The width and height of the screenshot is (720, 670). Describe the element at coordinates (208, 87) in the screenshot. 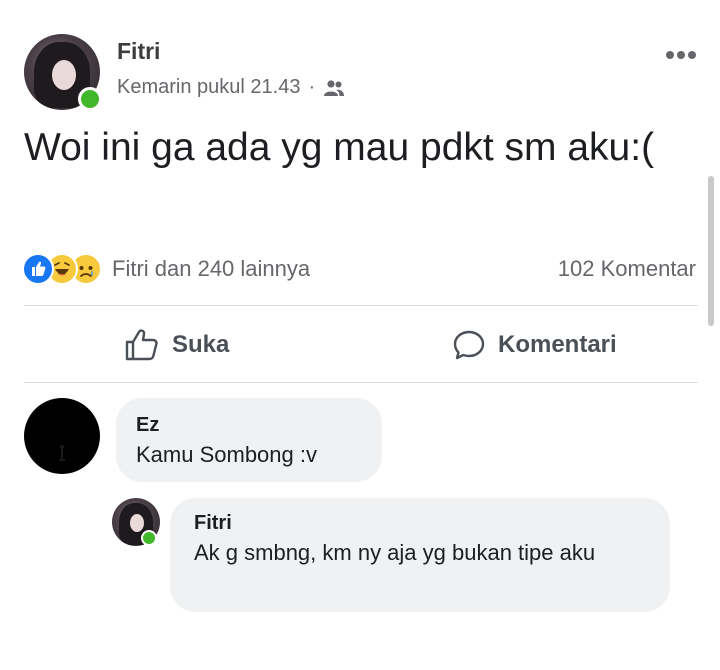

I see `post-timestamp: Kemarin pukul 21.43` at that location.